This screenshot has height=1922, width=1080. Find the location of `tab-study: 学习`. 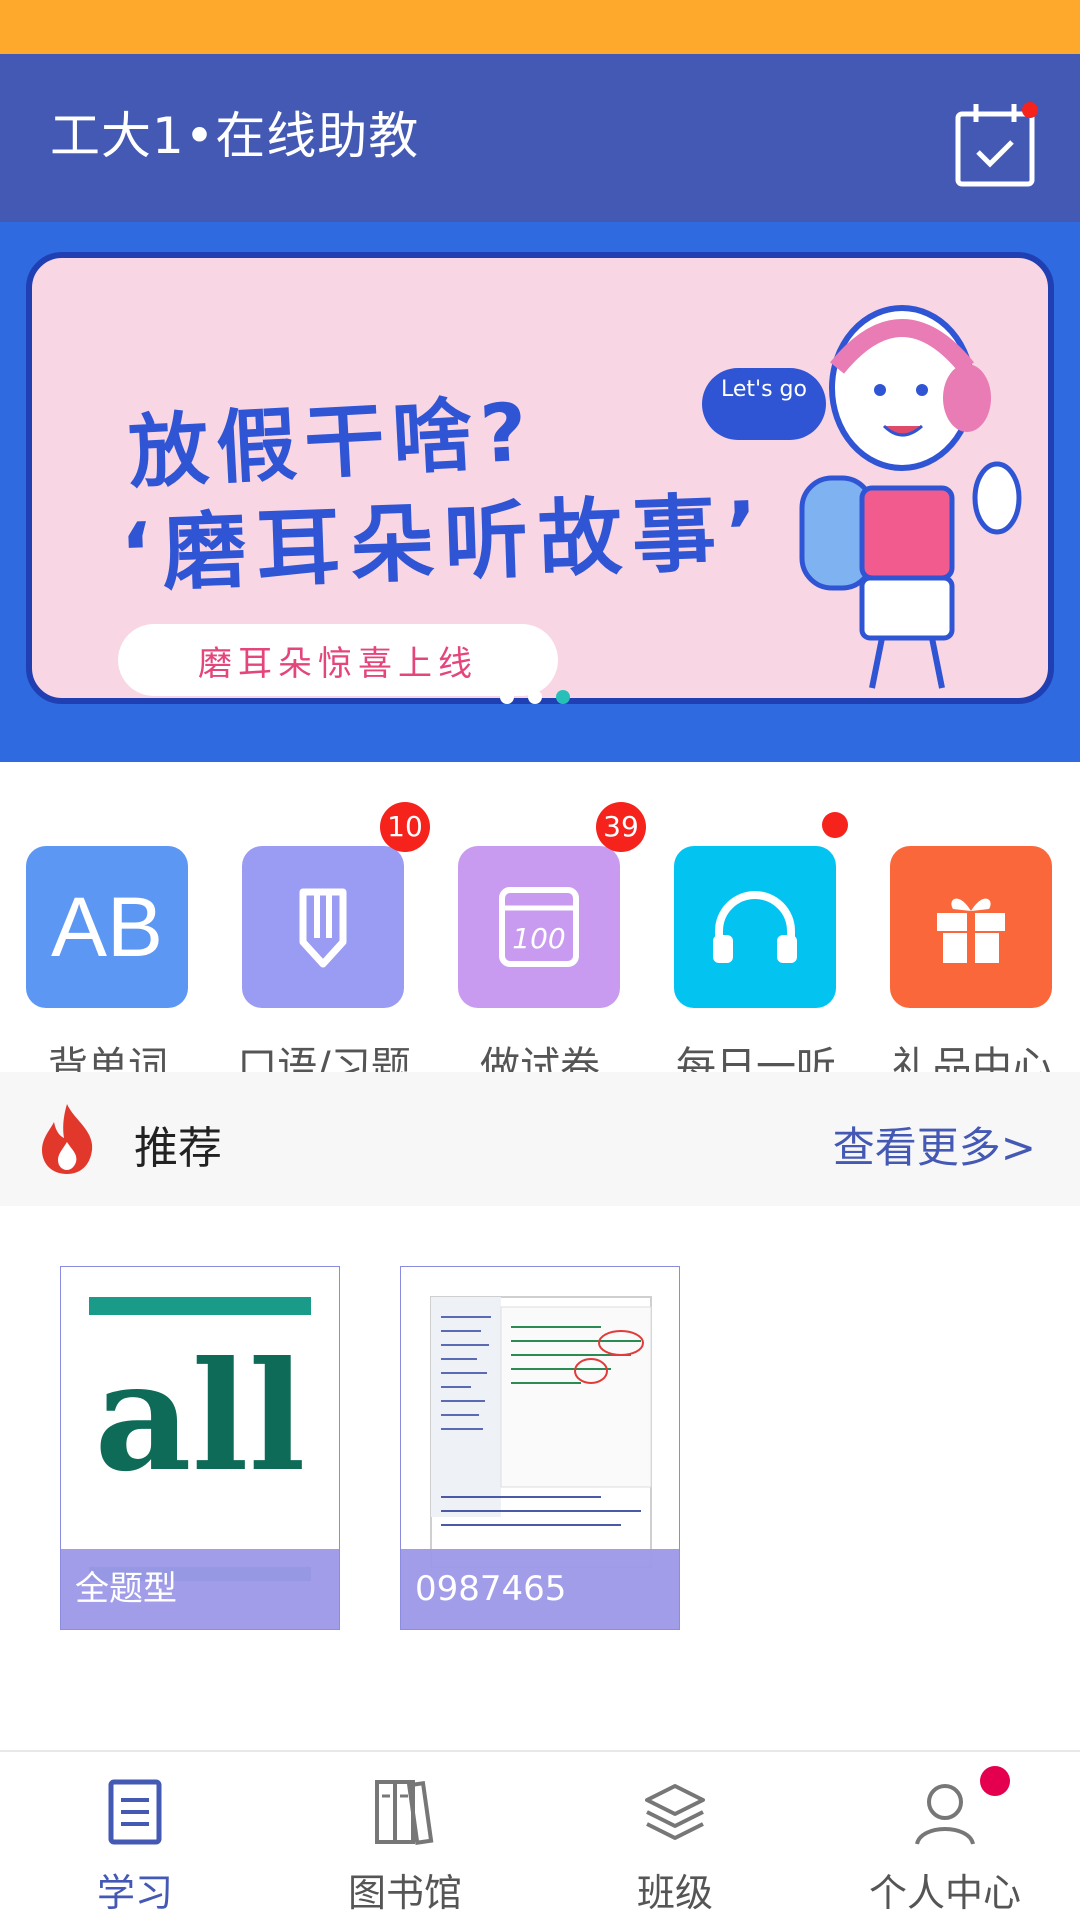

tab-study: 学习 is located at coordinates (135, 1837).